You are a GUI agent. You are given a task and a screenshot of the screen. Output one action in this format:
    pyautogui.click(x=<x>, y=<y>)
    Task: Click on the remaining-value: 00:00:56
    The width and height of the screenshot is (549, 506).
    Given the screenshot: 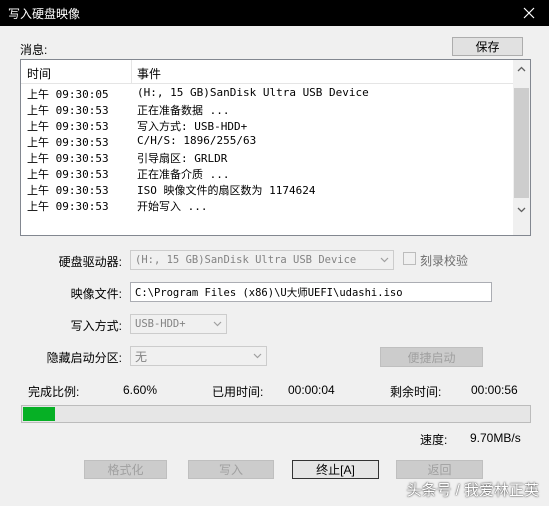 What is the action you would take?
    pyautogui.click(x=494, y=390)
    